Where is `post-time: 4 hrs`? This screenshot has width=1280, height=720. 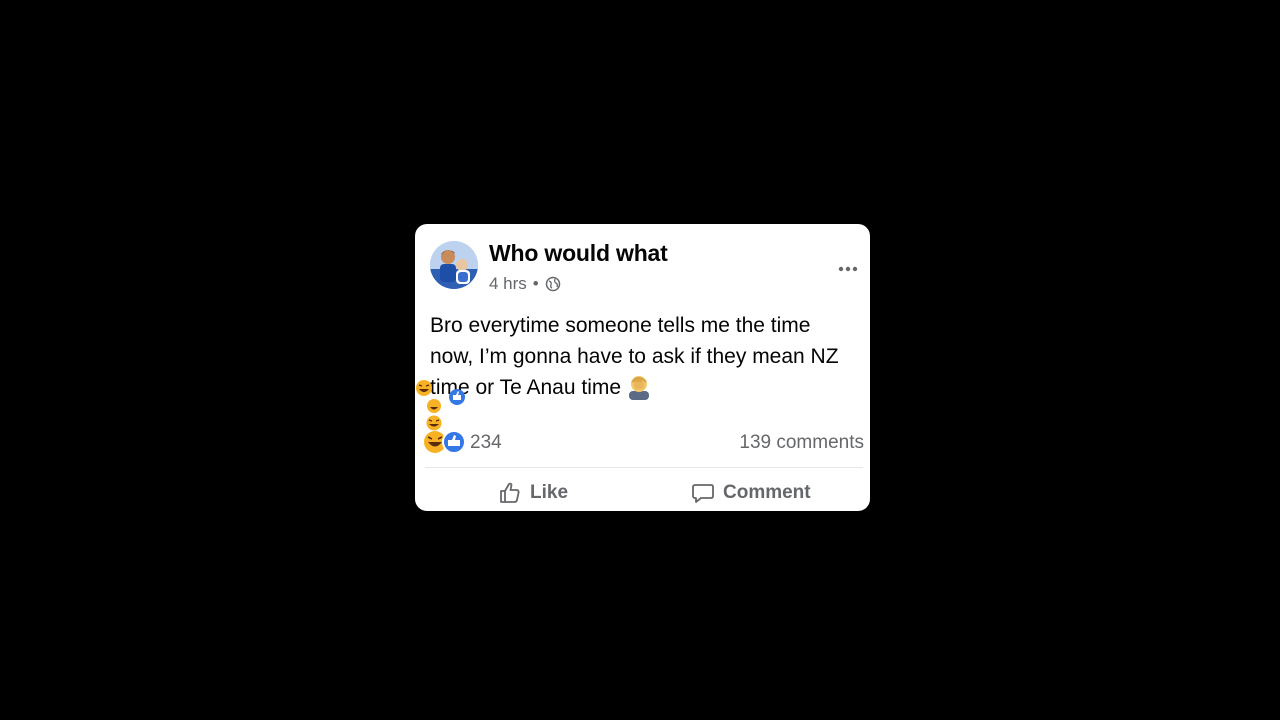 post-time: 4 hrs is located at coordinates (508, 284).